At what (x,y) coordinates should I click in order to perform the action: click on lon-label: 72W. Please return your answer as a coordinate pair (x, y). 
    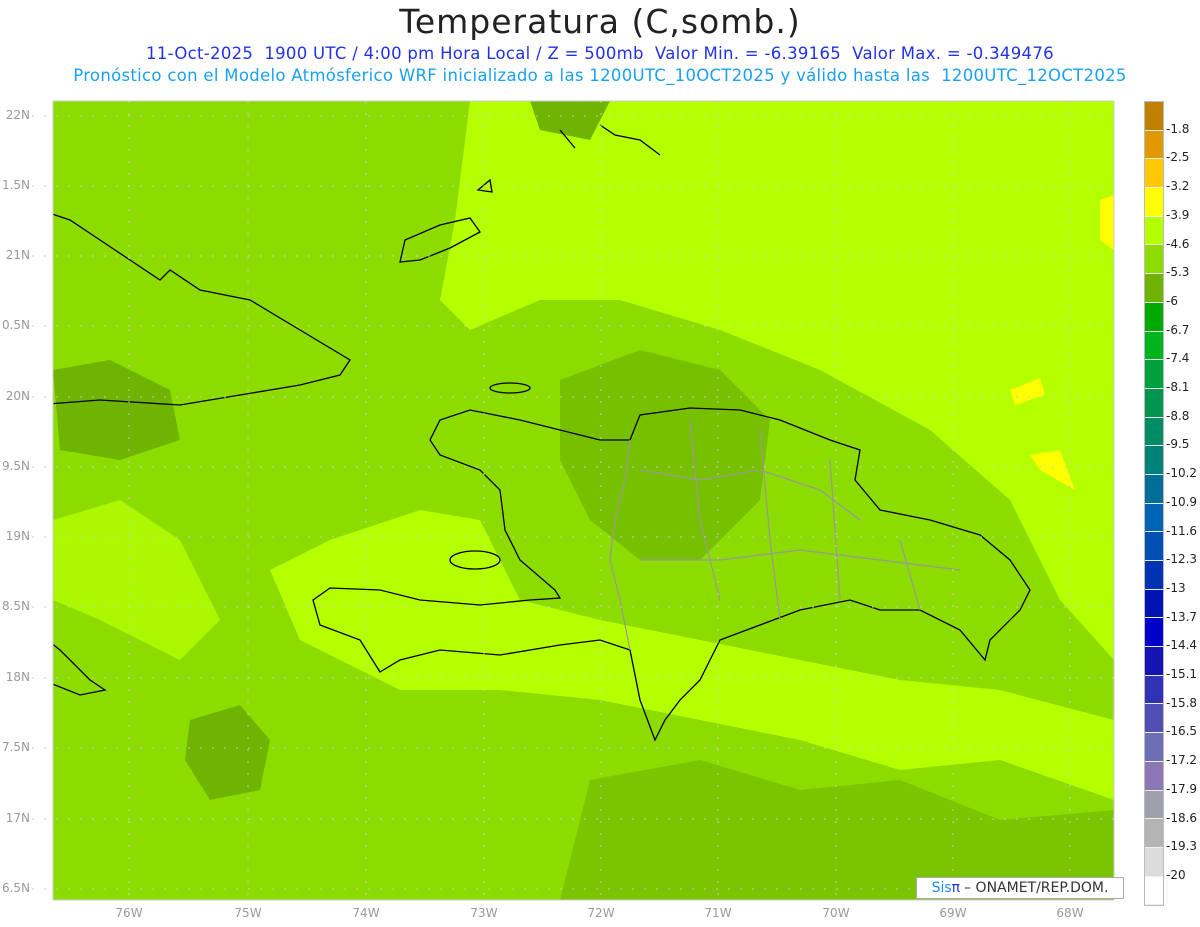
    Looking at the image, I should click on (601, 913).